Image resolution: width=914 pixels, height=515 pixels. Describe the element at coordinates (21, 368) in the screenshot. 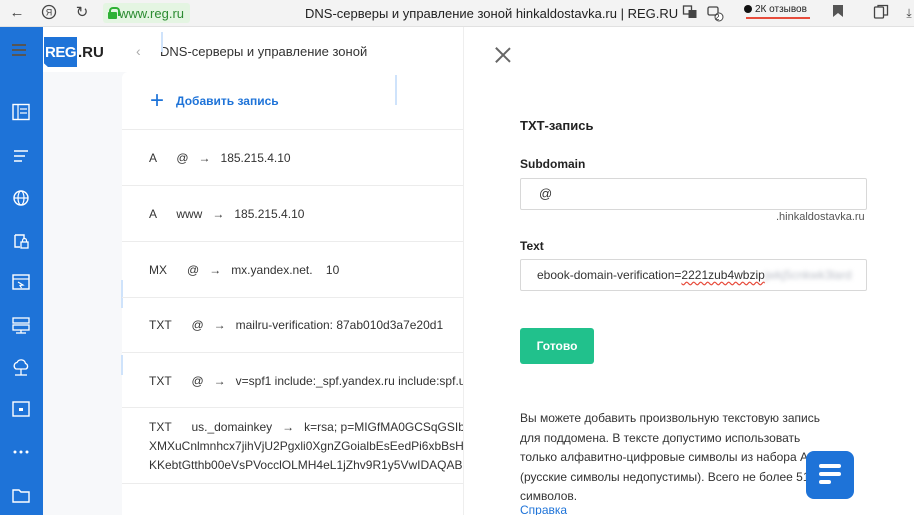

I see `cloud-network-icon` at that location.